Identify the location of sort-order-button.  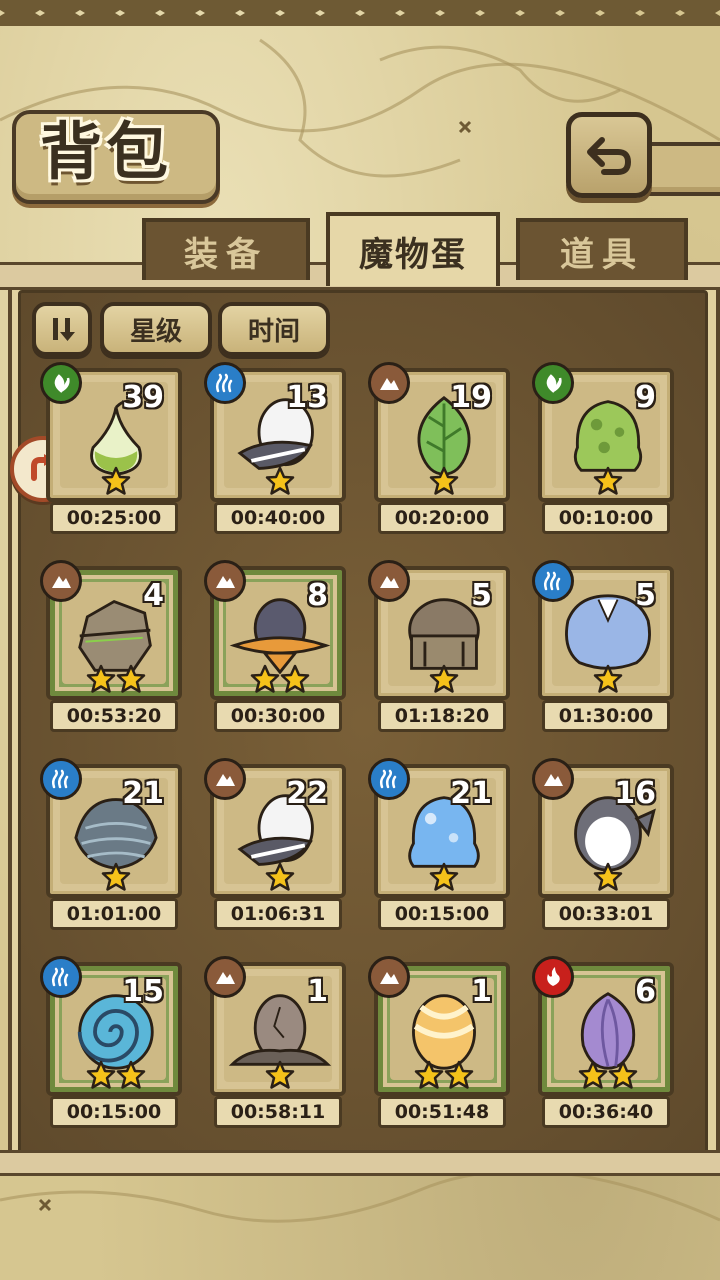
(62, 329).